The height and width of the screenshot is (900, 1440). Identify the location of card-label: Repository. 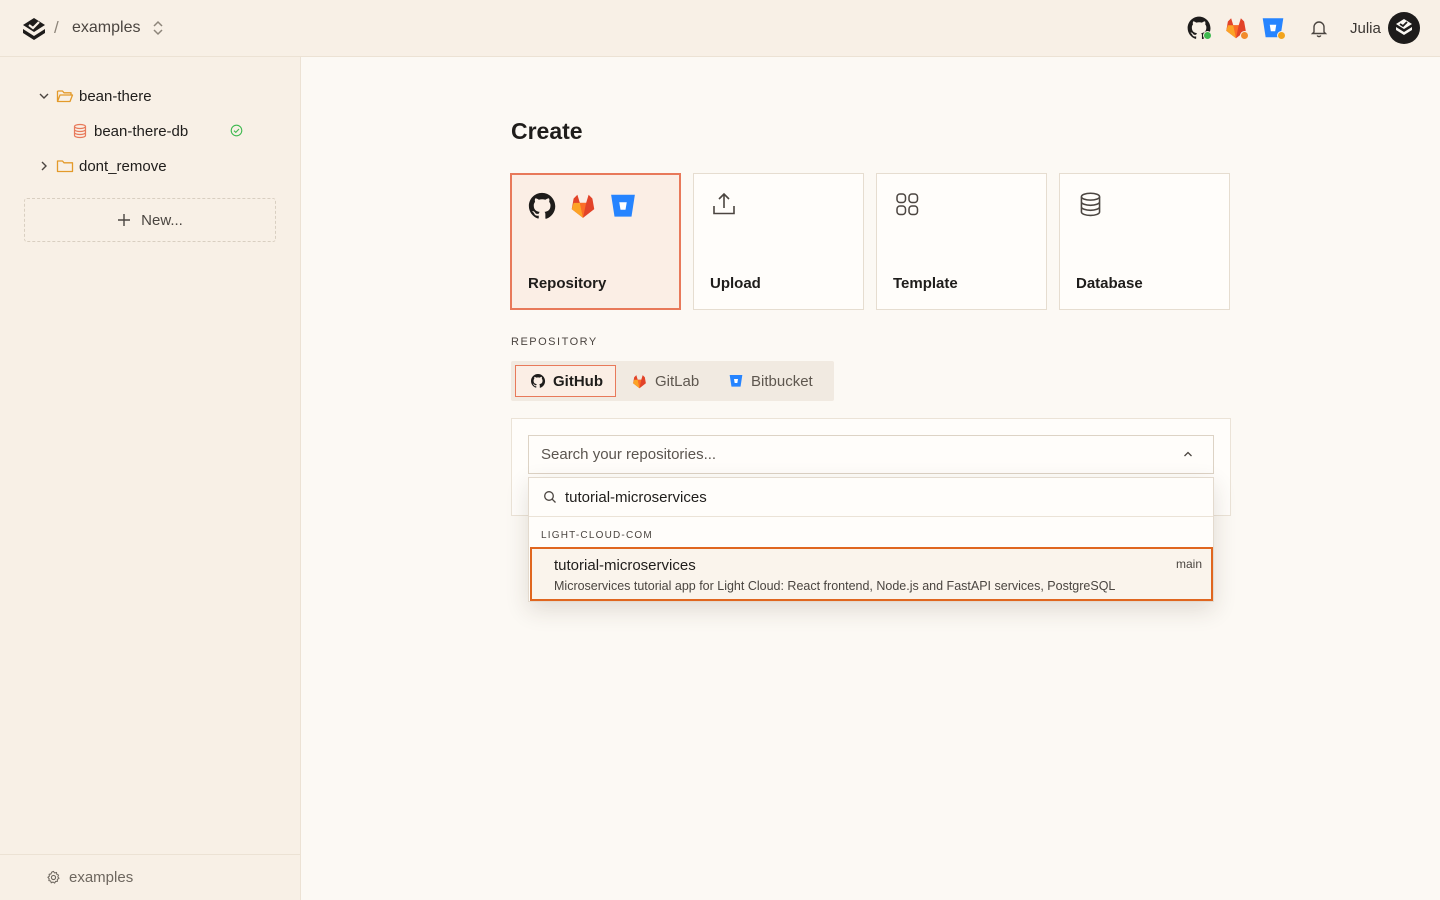
(567, 283).